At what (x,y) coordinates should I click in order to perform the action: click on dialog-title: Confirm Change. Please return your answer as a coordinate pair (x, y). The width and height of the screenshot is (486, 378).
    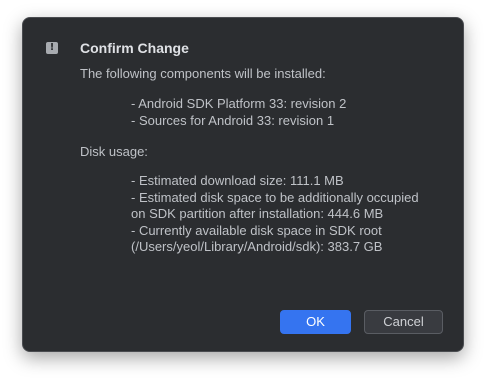
    Looking at the image, I should click on (134, 48).